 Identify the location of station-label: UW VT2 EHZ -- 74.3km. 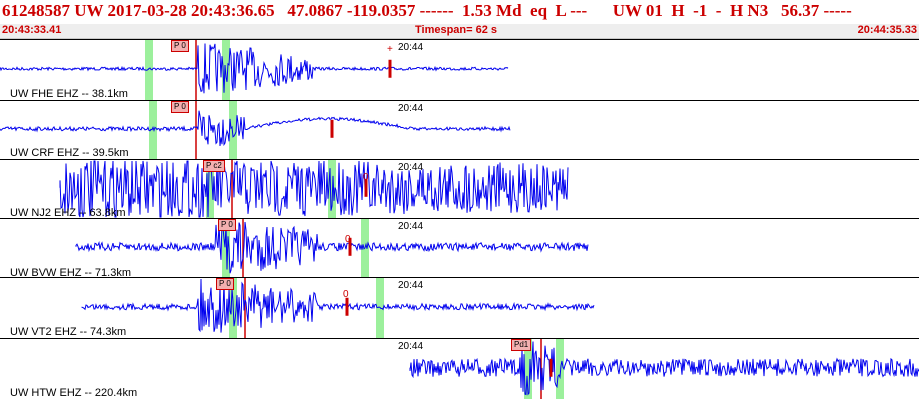
(68, 332).